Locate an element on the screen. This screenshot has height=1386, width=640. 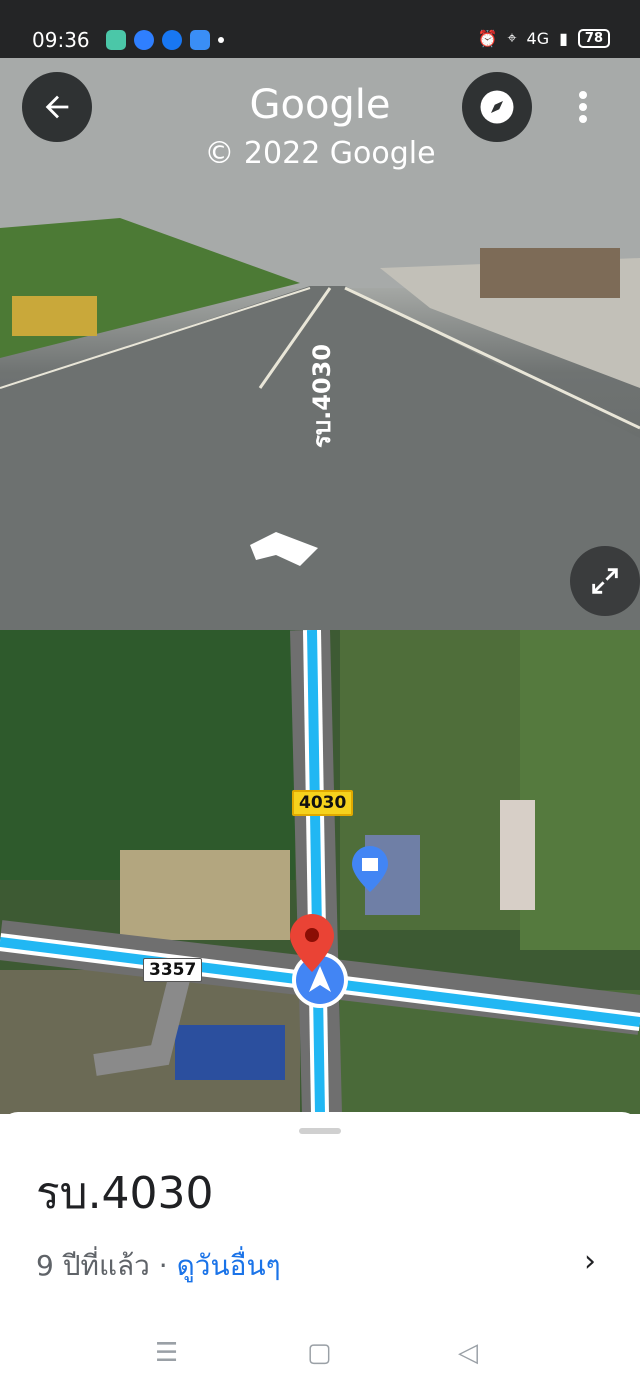
status-right: ⏰ ⌖ 4G ▮ 78 is located at coordinates (544, 38).